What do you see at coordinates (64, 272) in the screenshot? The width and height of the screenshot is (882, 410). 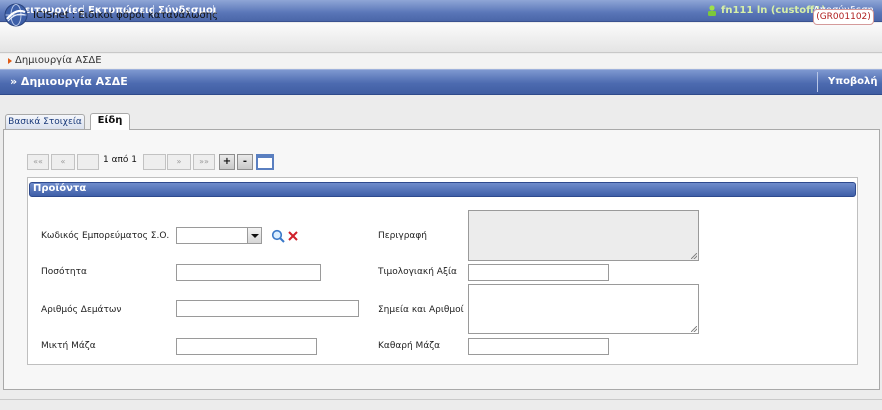 I see `quantity-label: Ποσότητα` at bounding box center [64, 272].